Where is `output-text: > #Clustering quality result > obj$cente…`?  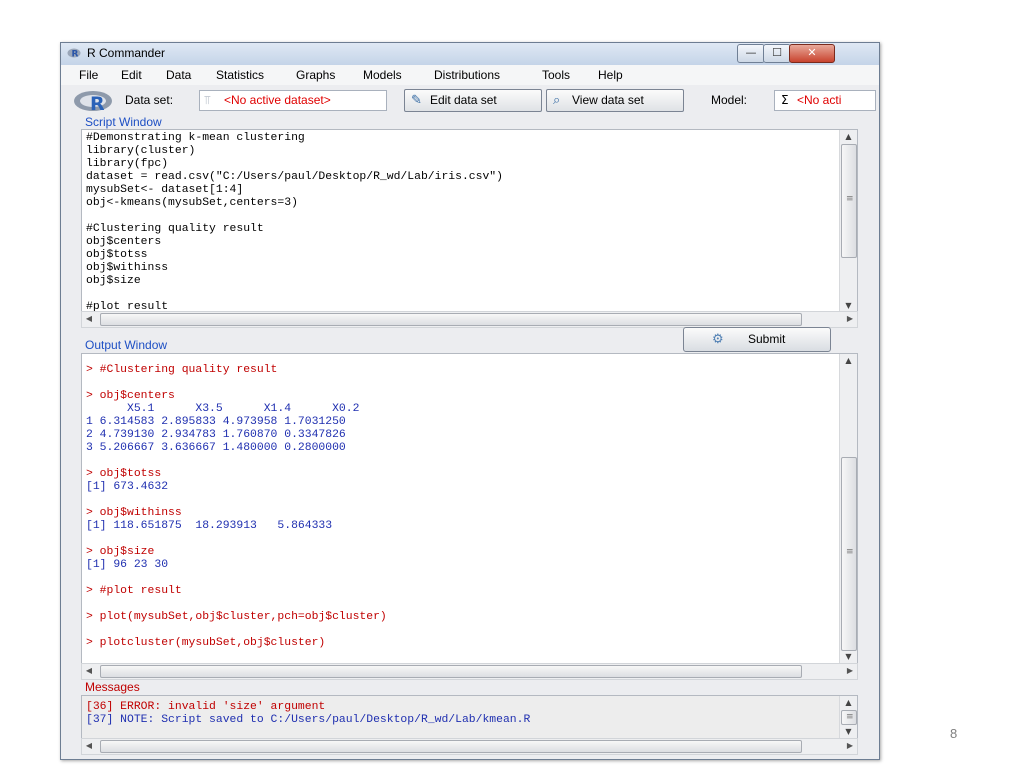
output-text: > #Clustering quality result > obj$cente… is located at coordinates (236, 507).